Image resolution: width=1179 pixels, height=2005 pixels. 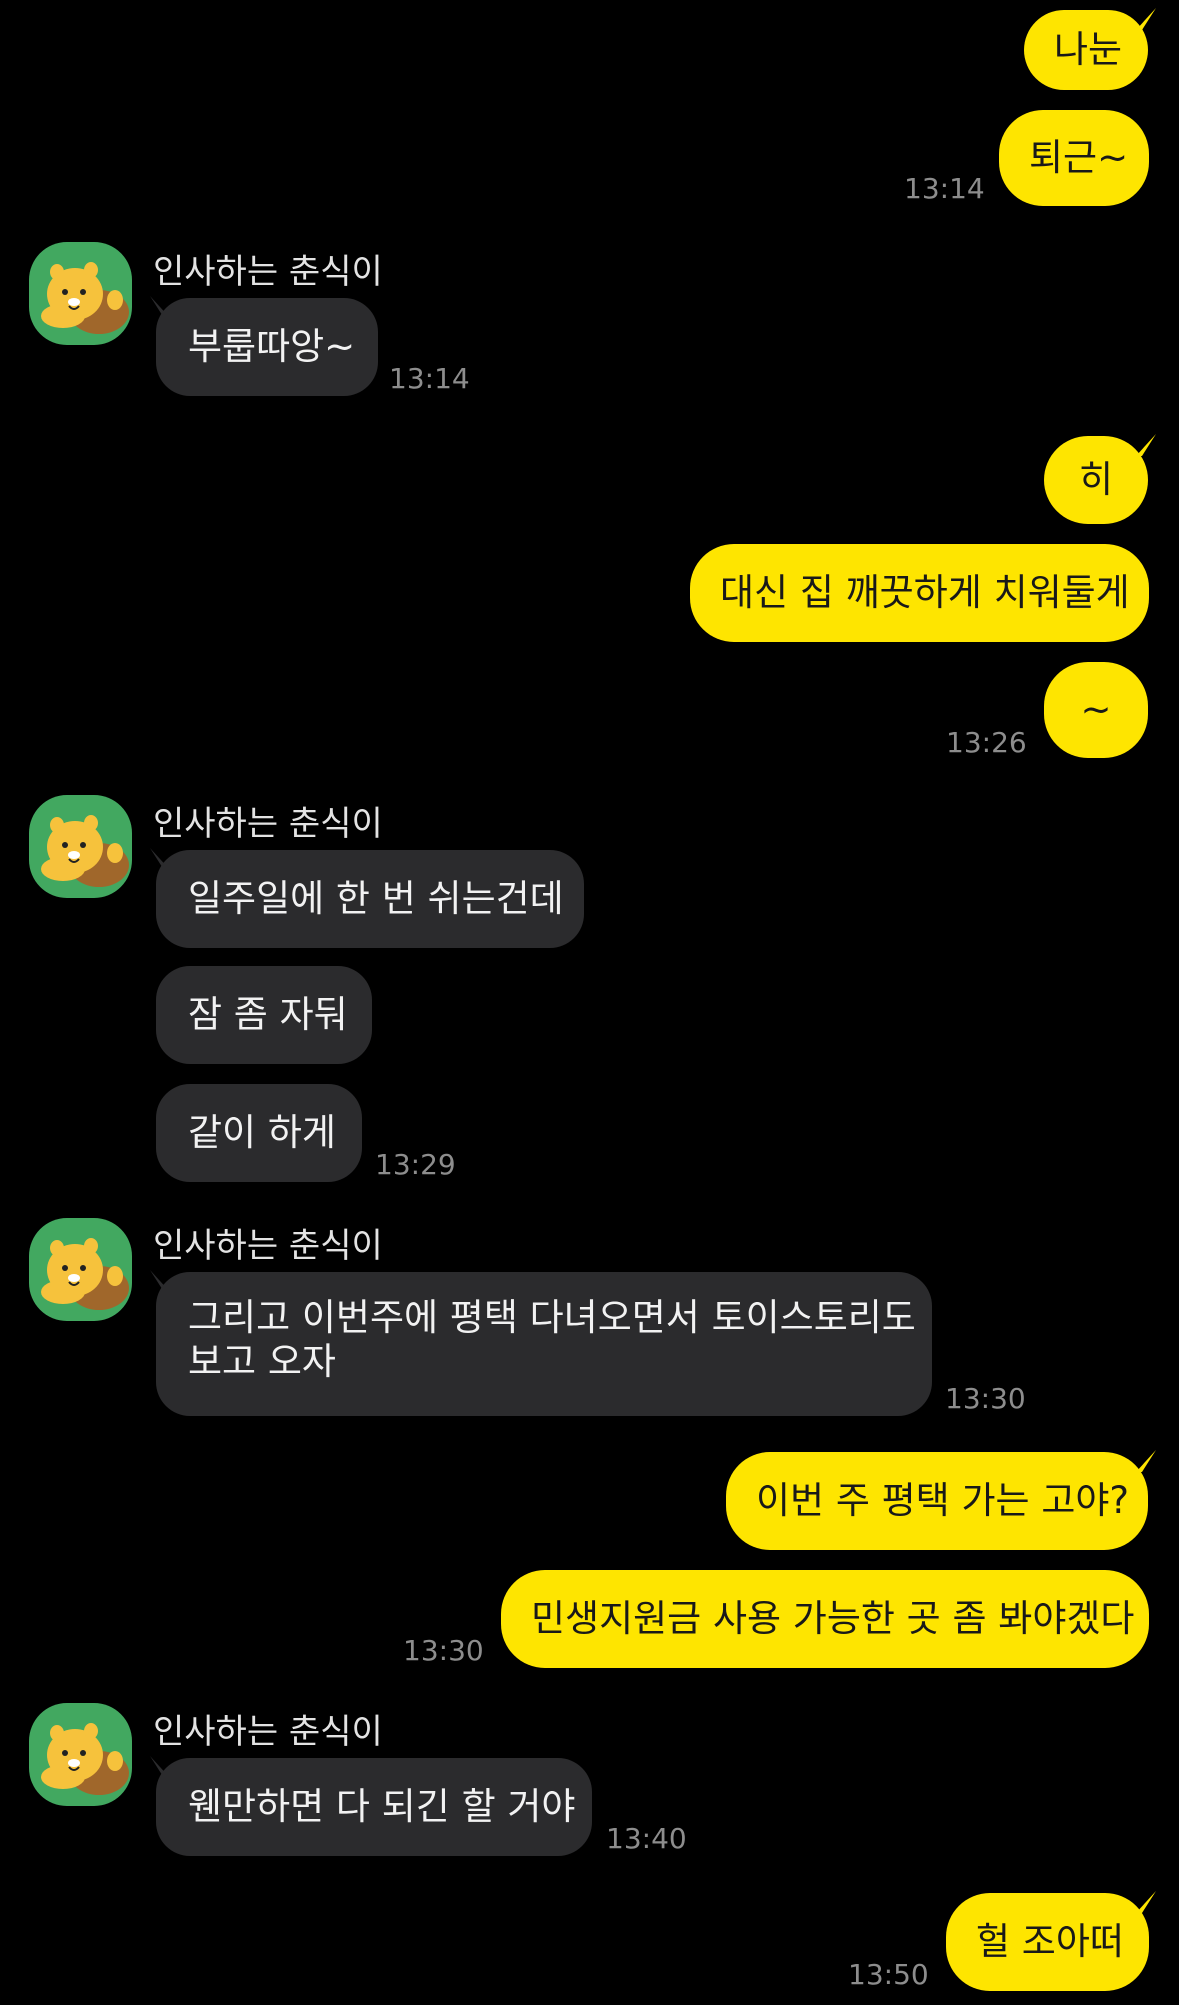 I want to click on message-bubble-theirs: 웬만하면 다 되긴 할 거야, so click(x=374, y=1807).